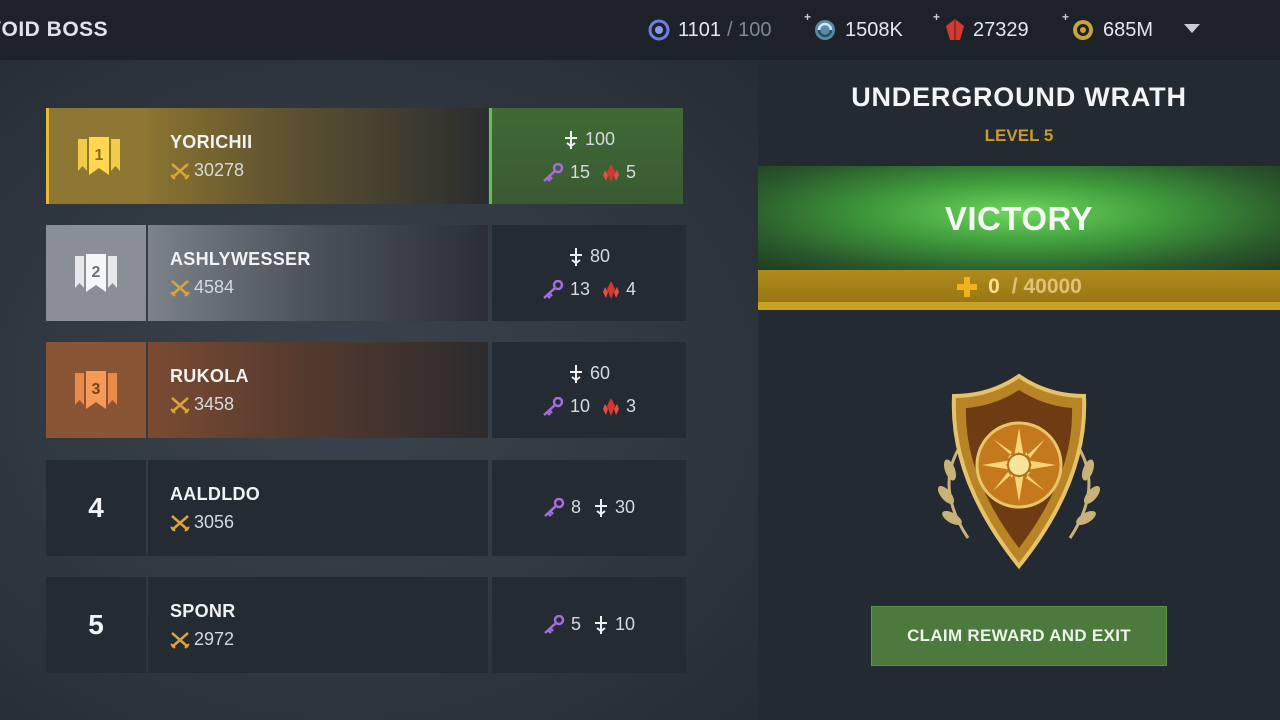  Describe the element at coordinates (659, 30) in the screenshot. I see `energy-icon` at that location.